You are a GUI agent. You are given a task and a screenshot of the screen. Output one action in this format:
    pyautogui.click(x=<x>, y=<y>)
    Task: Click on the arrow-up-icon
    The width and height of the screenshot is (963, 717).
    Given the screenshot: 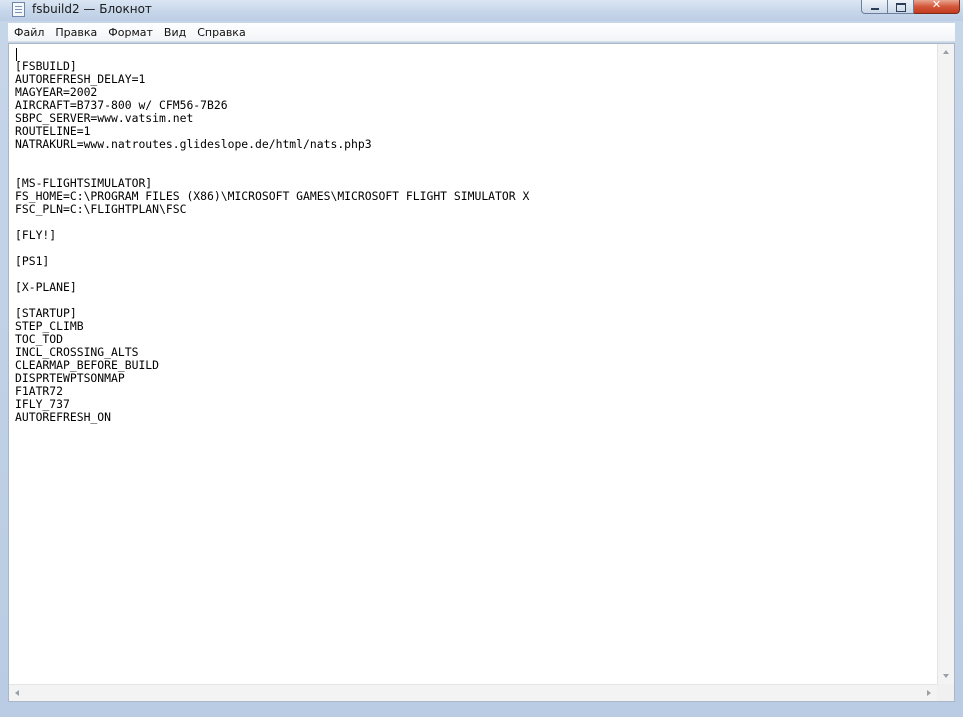 What is the action you would take?
    pyautogui.click(x=946, y=52)
    